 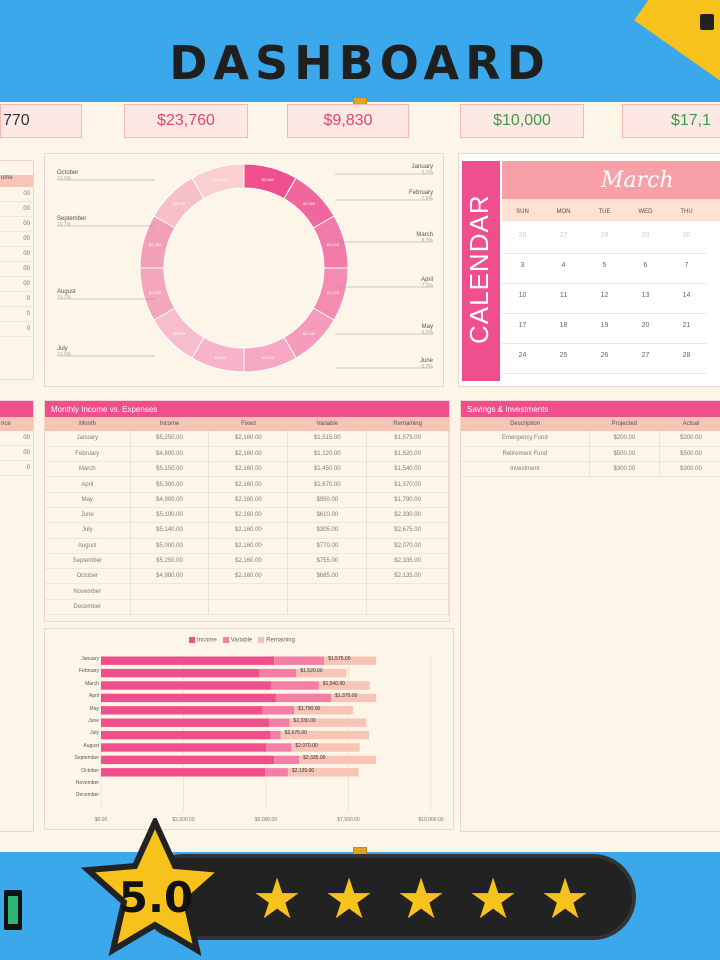 I want to click on calendar-day: 10, so click(x=522, y=303).